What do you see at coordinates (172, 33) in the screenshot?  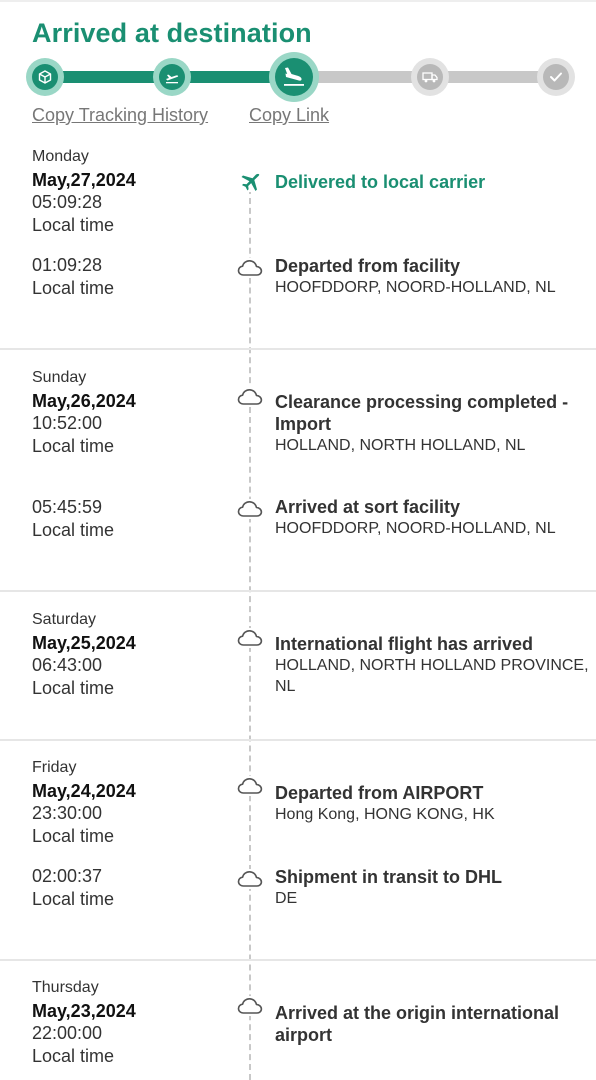 I see `status-title: Arrived at destination` at bounding box center [172, 33].